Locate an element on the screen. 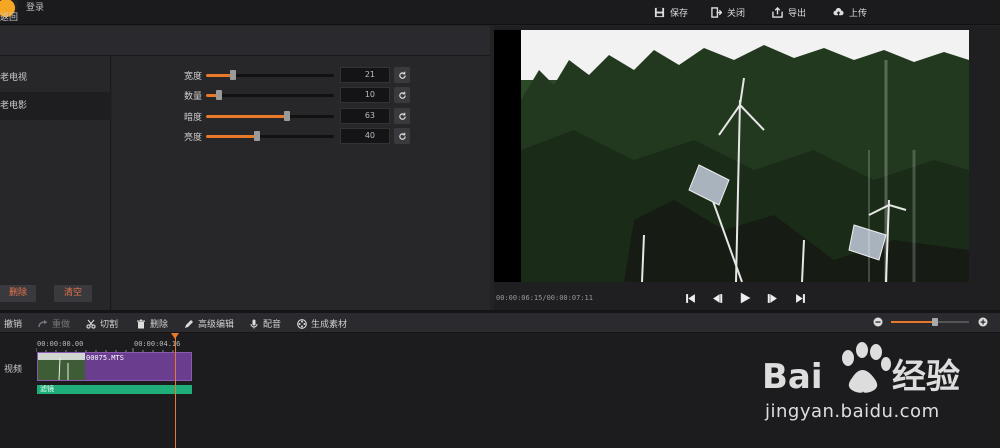 The height and width of the screenshot is (448, 1000). play-button is located at coordinates (745, 298).